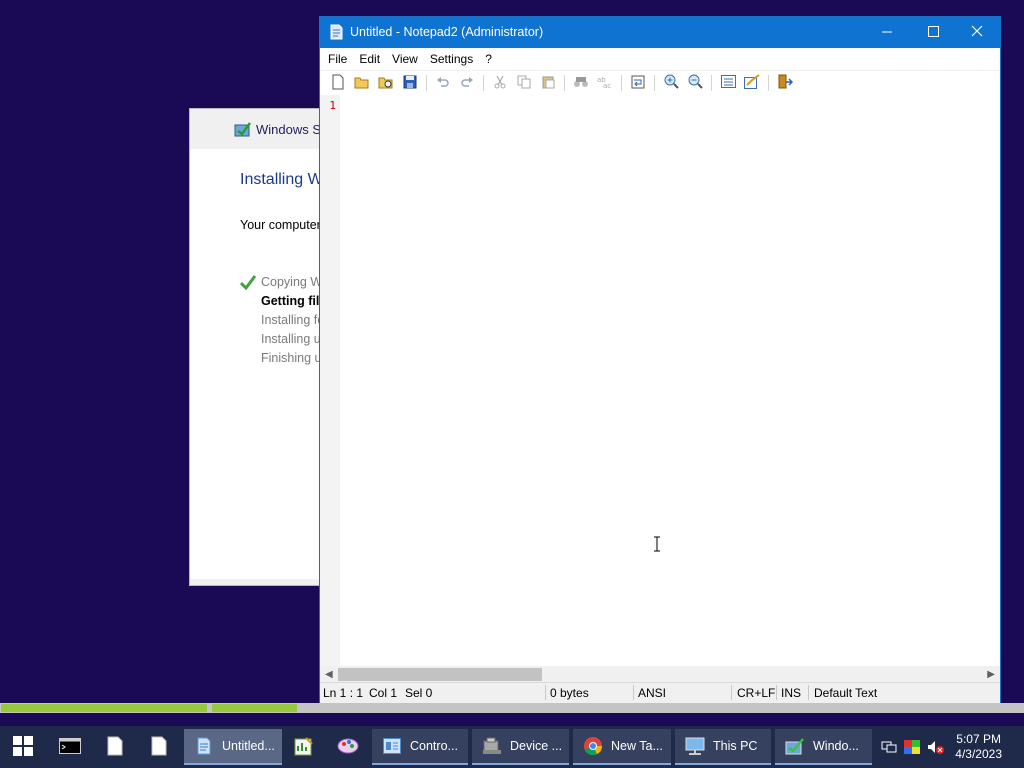  I want to click on customize-button, so click(752, 83).